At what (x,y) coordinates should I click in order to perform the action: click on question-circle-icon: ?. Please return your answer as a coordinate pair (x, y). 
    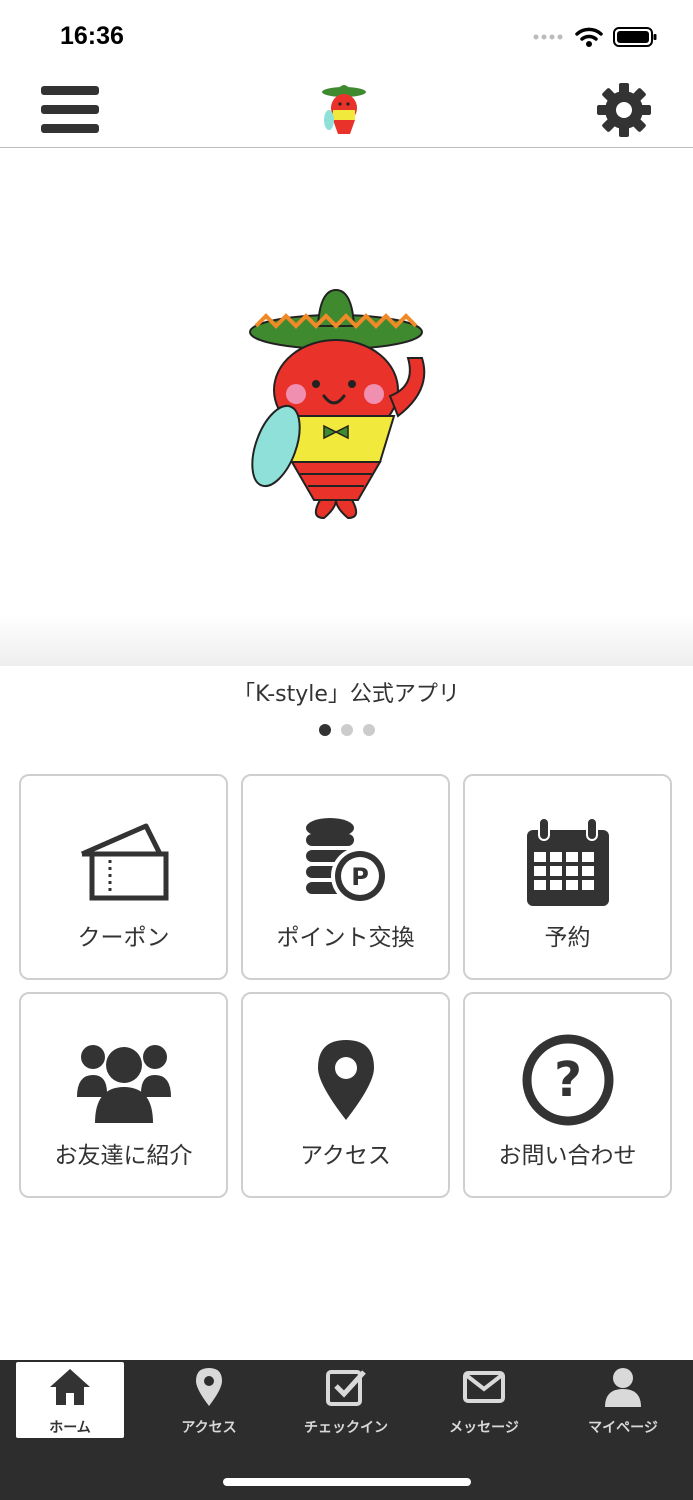
    Looking at the image, I should click on (567, 1080).